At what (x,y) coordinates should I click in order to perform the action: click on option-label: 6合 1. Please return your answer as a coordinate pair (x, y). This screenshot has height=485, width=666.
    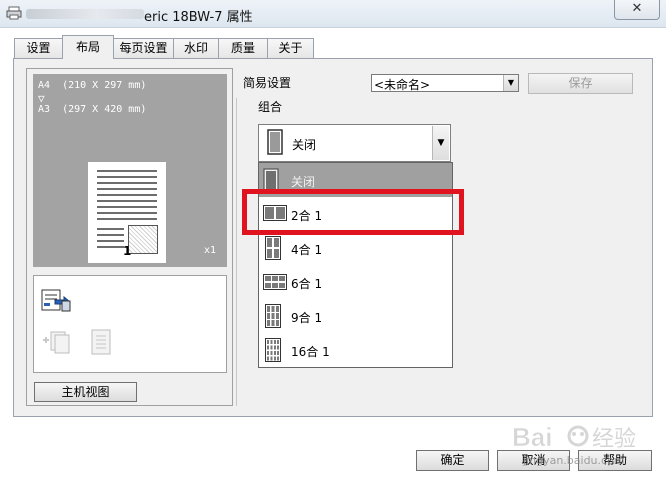
    Looking at the image, I should click on (307, 284).